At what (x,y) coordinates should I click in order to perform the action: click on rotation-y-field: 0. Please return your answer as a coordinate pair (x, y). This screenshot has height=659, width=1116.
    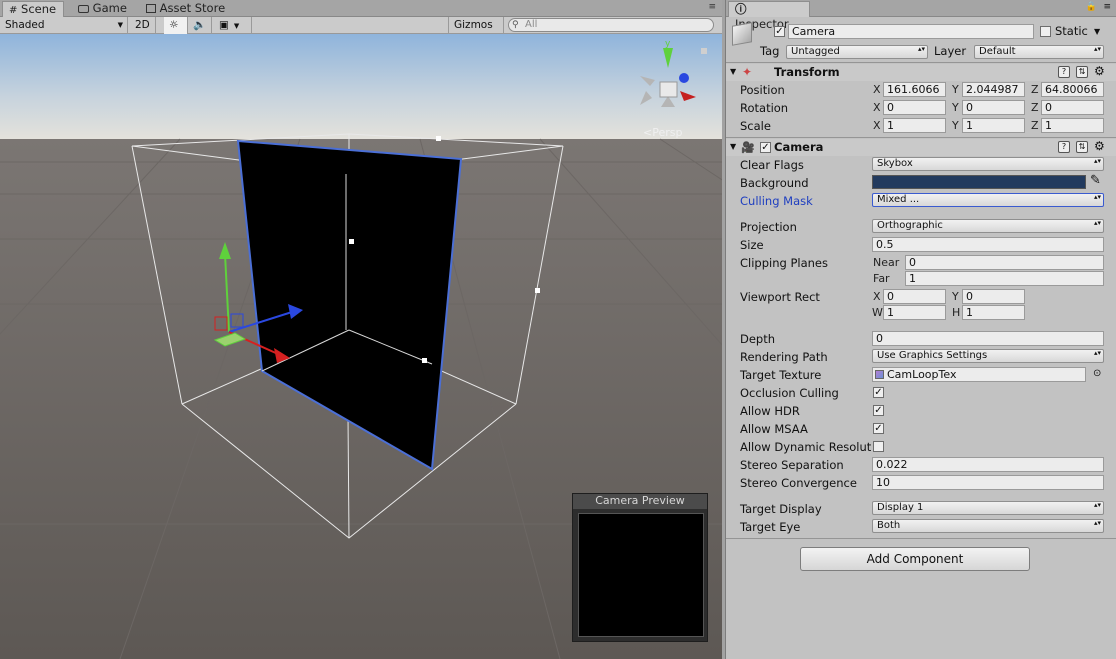
    Looking at the image, I should click on (993, 107).